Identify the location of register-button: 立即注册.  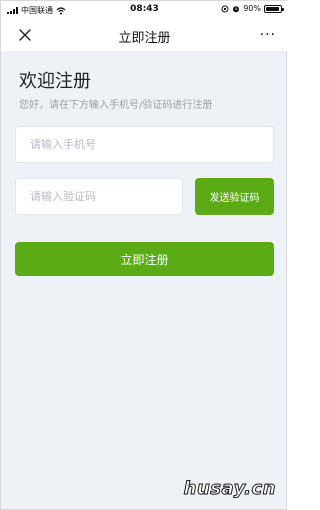
(144, 259).